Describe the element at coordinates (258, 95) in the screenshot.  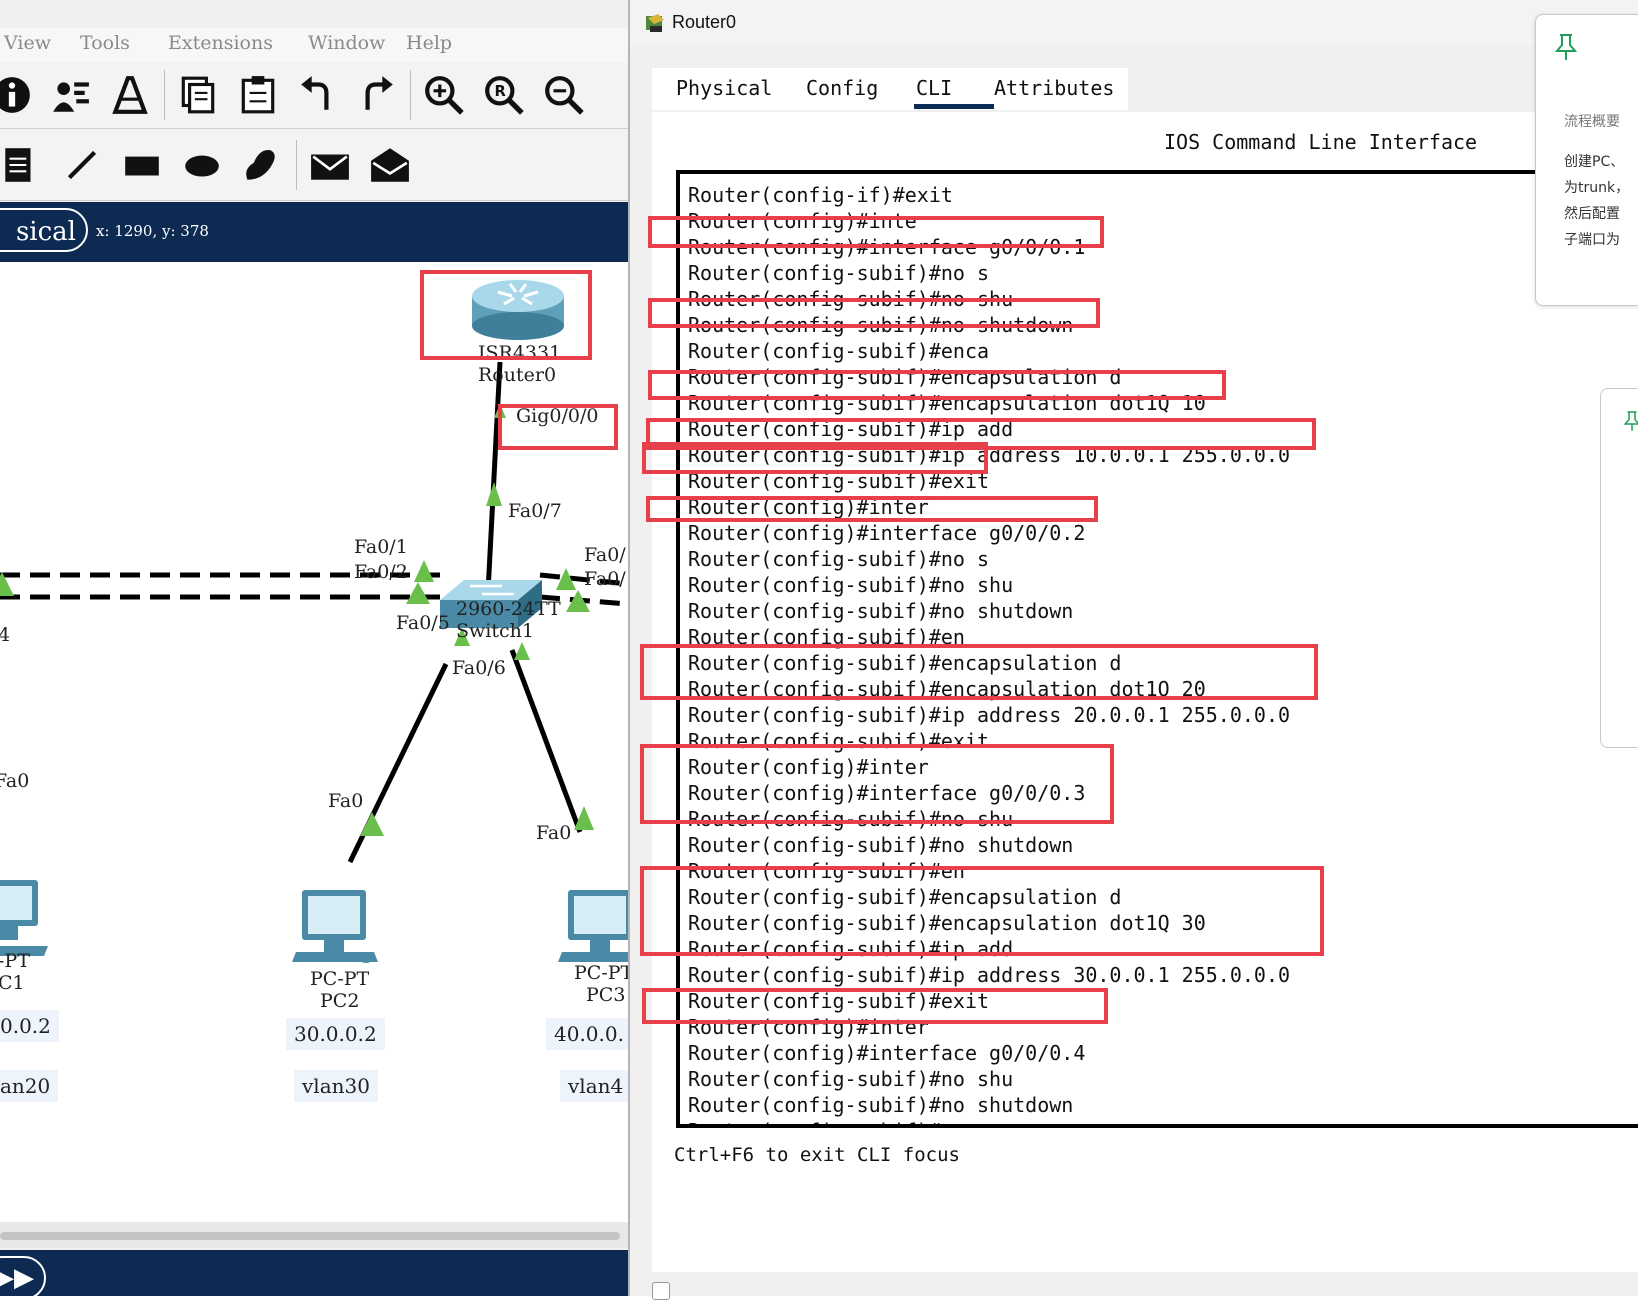
I see `paste-icon` at that location.